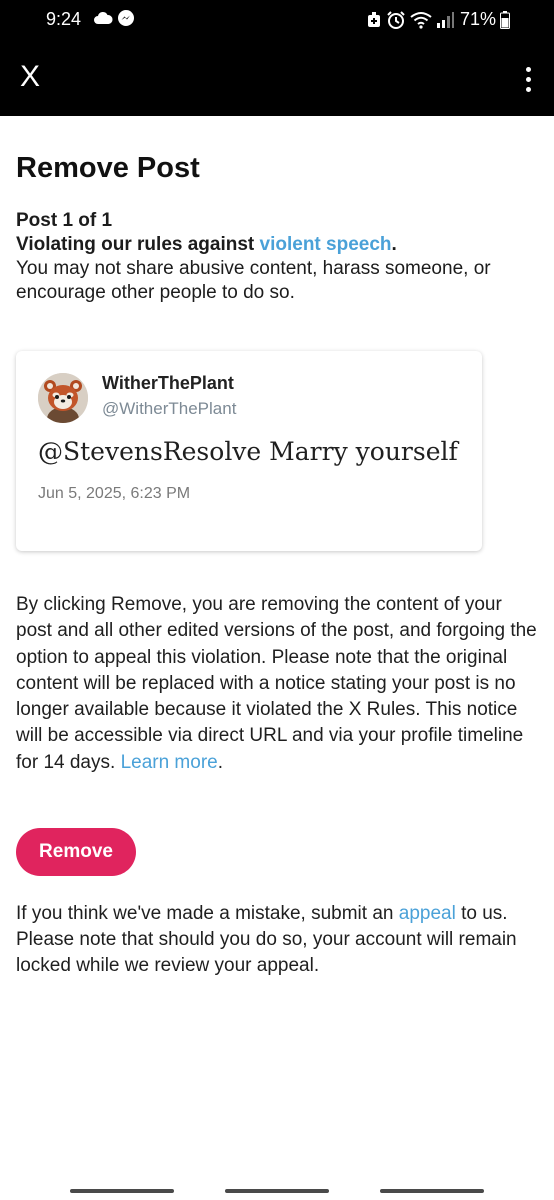 The height and width of the screenshot is (1200, 554). I want to click on messenger-icon, so click(126, 18).